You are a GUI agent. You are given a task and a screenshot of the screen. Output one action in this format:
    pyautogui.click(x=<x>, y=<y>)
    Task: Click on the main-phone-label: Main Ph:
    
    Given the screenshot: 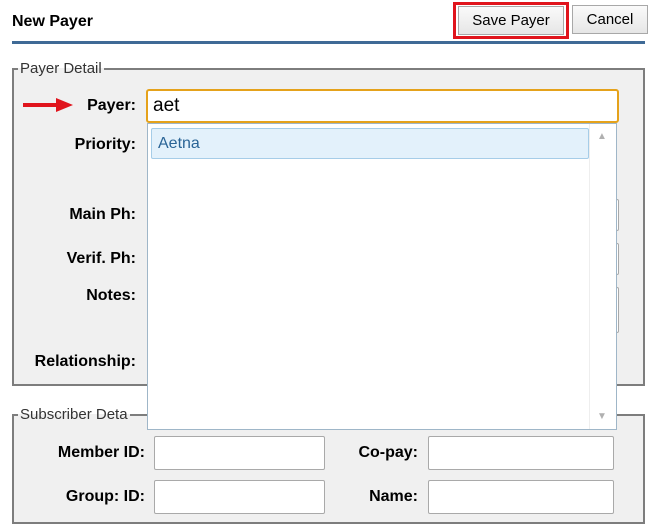 What is the action you would take?
    pyautogui.click(x=102, y=214)
    